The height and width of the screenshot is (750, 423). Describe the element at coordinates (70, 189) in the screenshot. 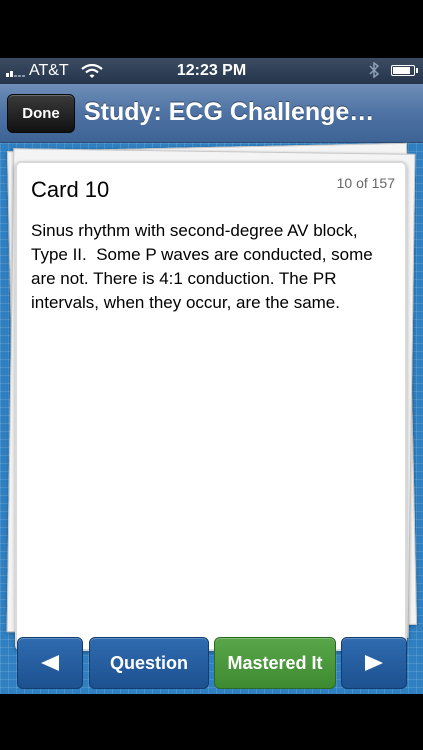

I see `card-title: Card 10` at that location.